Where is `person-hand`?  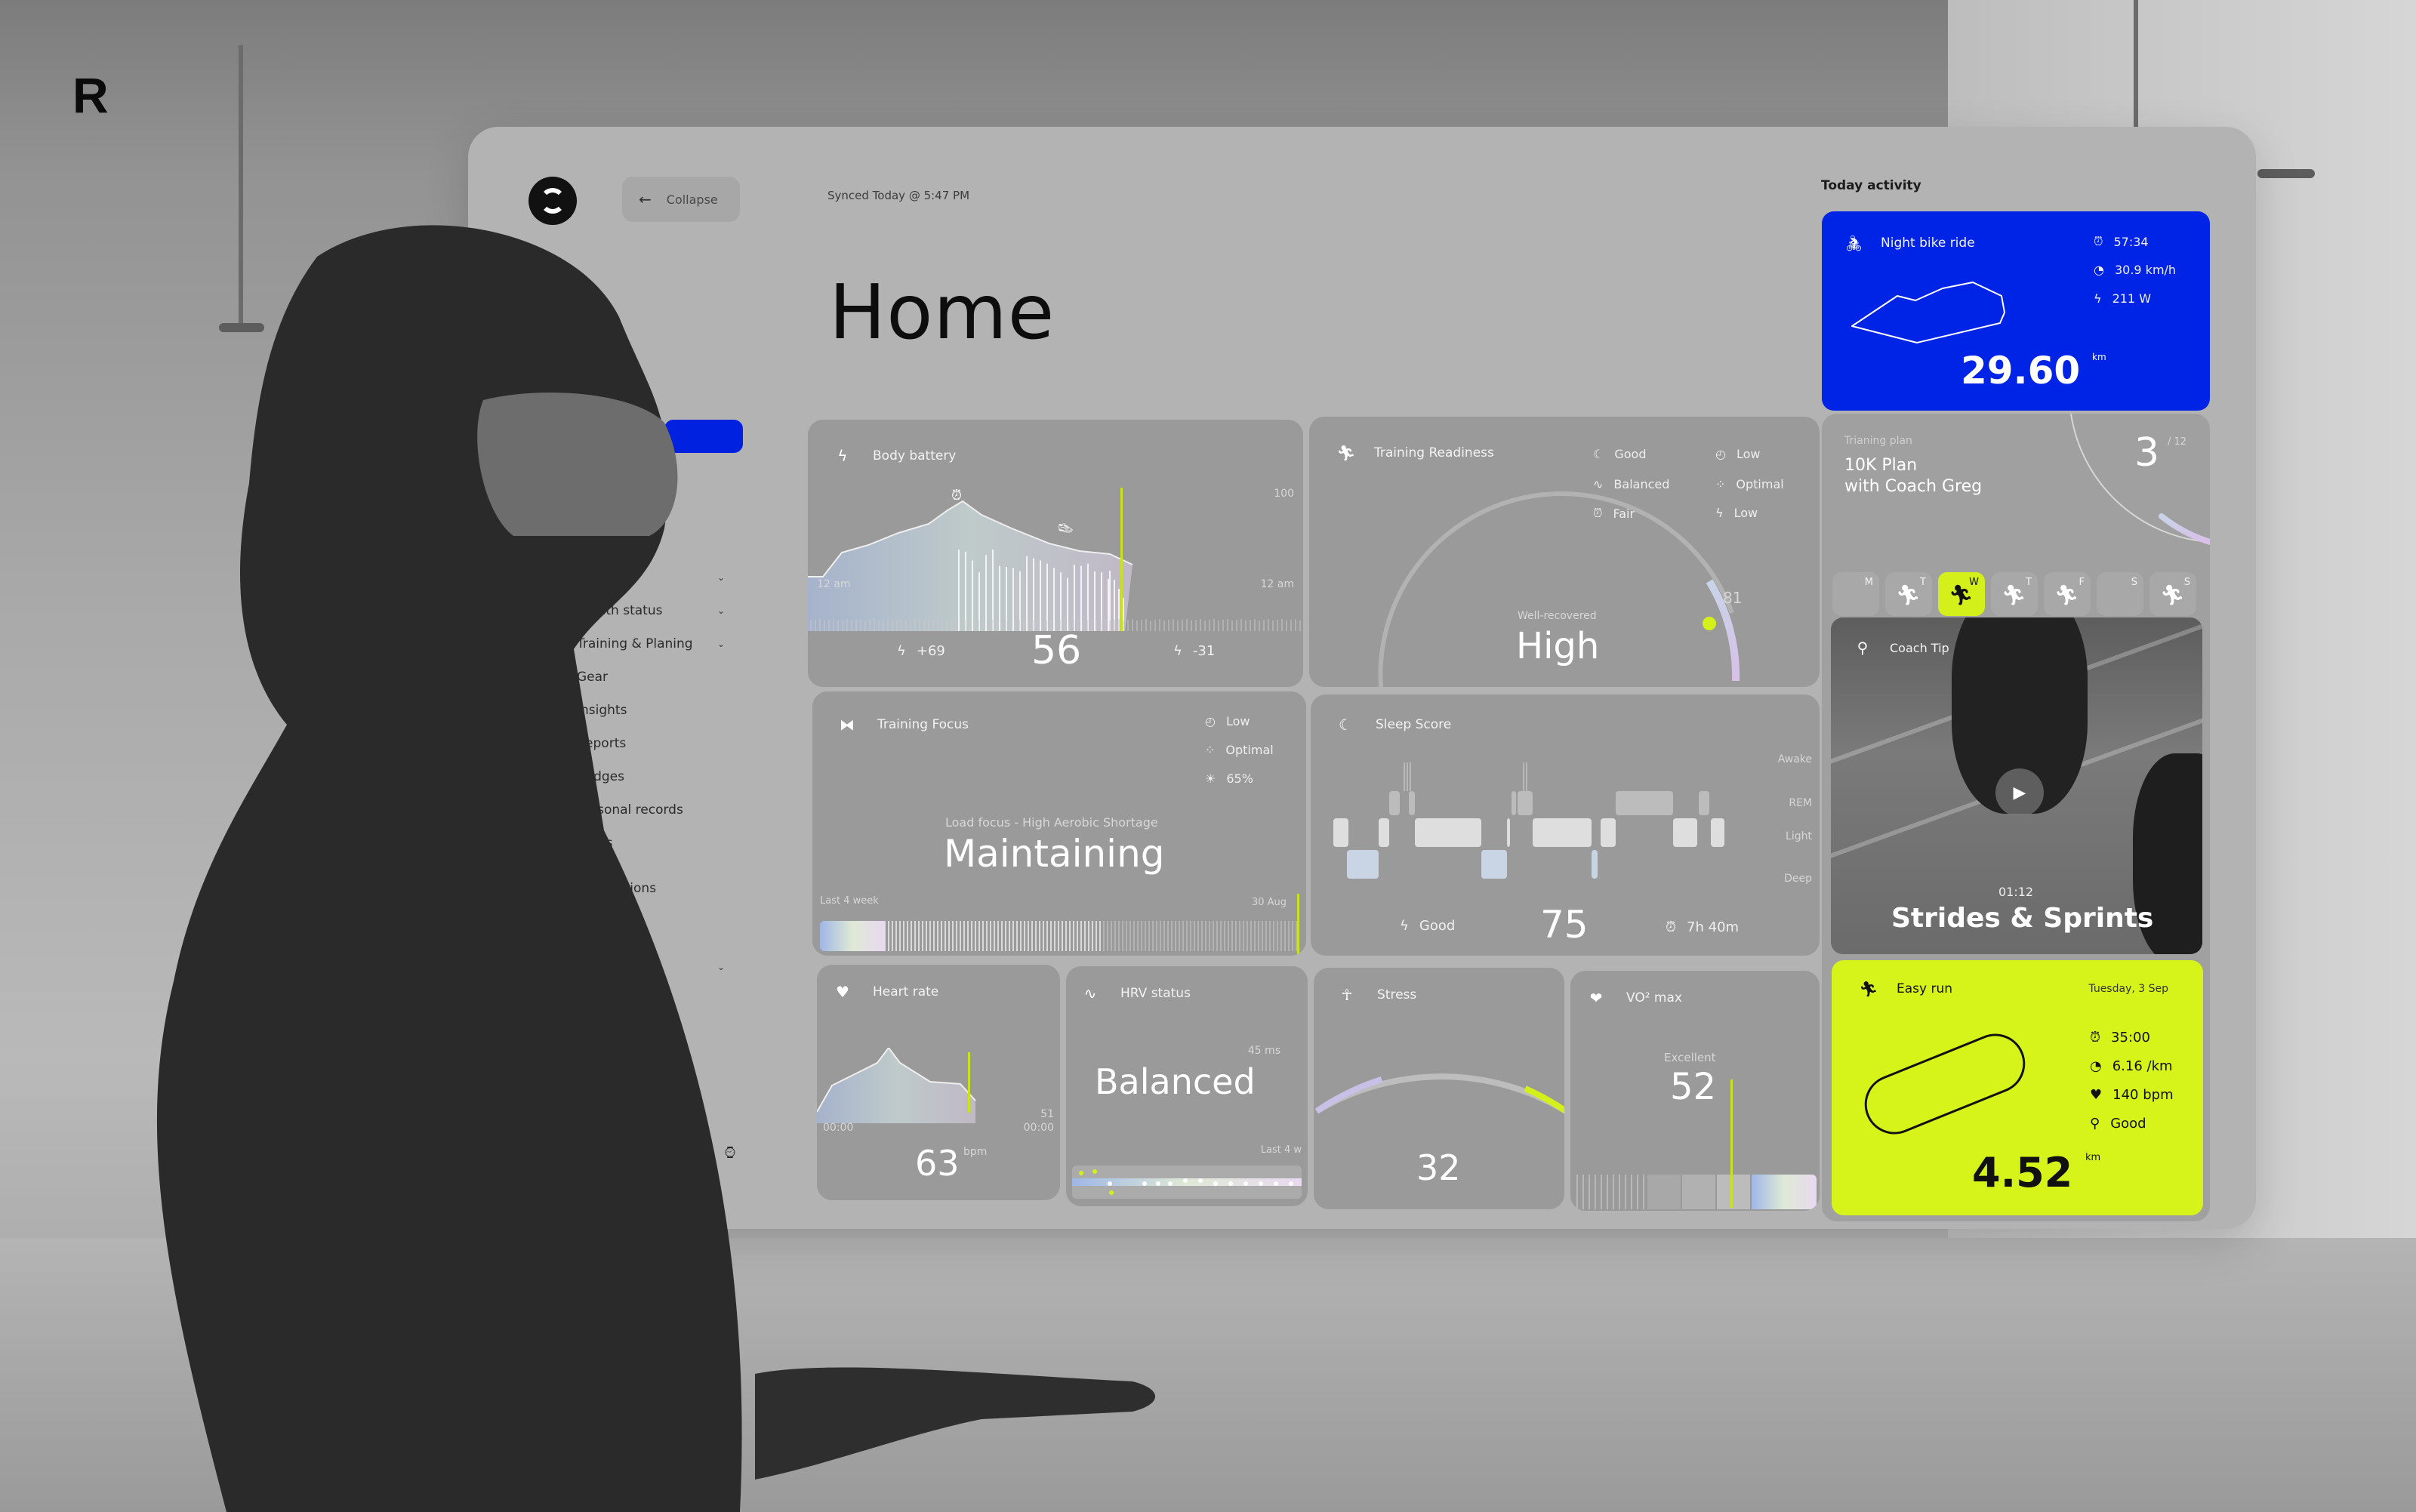 person-hand is located at coordinates (955, 1423).